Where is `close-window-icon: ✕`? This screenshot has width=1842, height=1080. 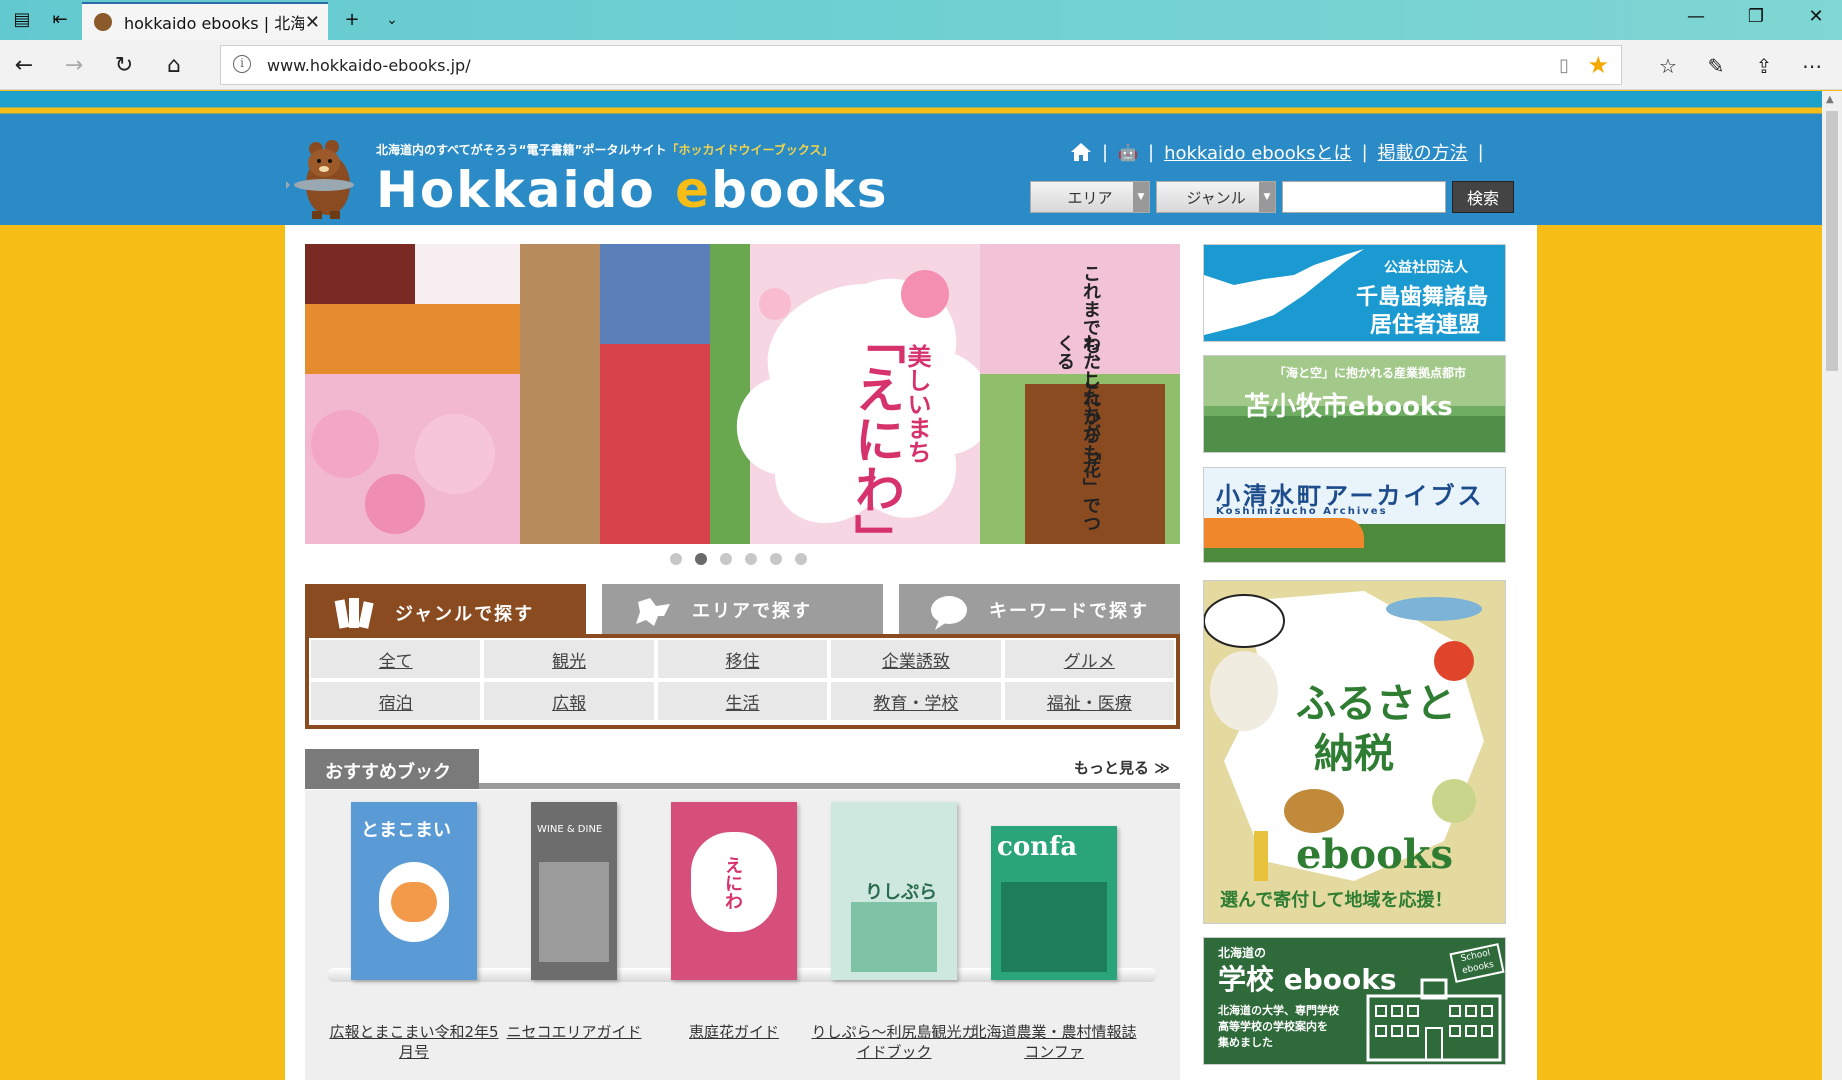 close-window-icon: ✕ is located at coordinates (1816, 16).